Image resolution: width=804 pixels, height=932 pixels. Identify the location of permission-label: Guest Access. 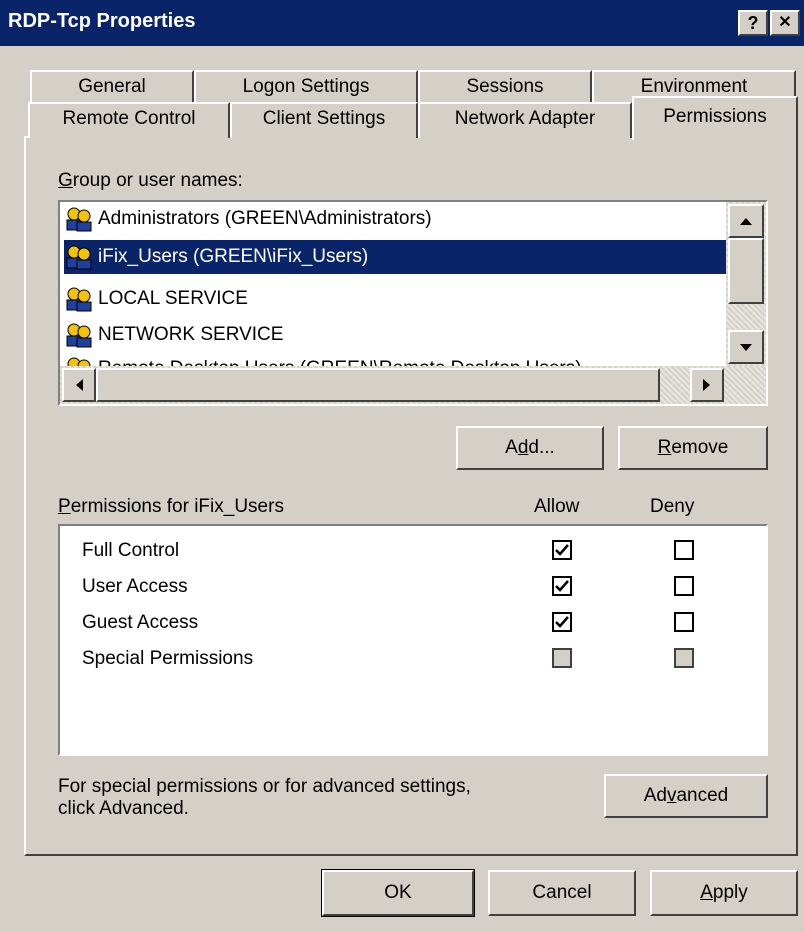
(140, 622).